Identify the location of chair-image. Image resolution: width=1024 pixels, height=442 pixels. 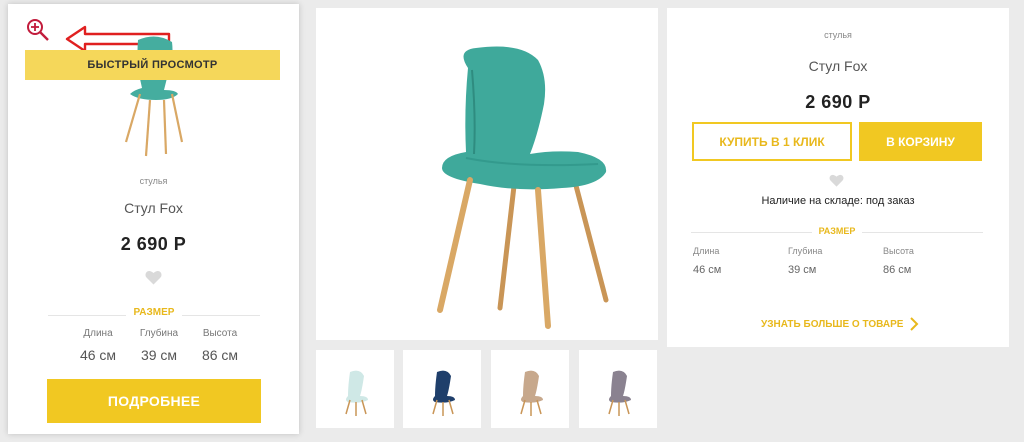
(523, 187).